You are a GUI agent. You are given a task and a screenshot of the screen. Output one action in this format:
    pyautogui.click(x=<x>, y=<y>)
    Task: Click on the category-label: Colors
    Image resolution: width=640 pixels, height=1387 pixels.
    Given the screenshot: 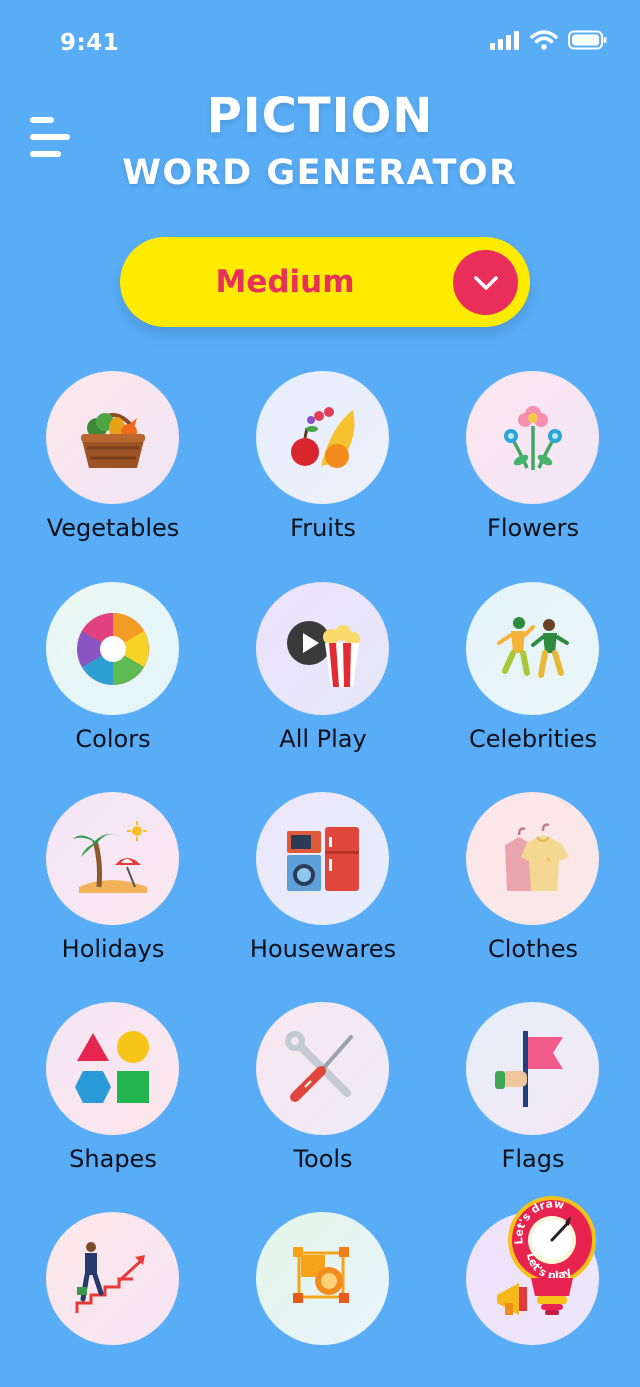 What is the action you would take?
    pyautogui.click(x=113, y=739)
    